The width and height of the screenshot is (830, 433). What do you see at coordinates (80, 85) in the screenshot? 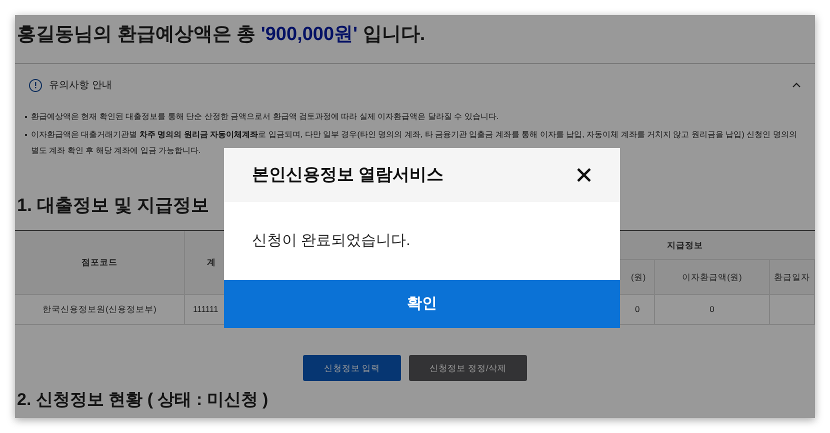
I see `notice-title: 유의사항 안내` at bounding box center [80, 85].